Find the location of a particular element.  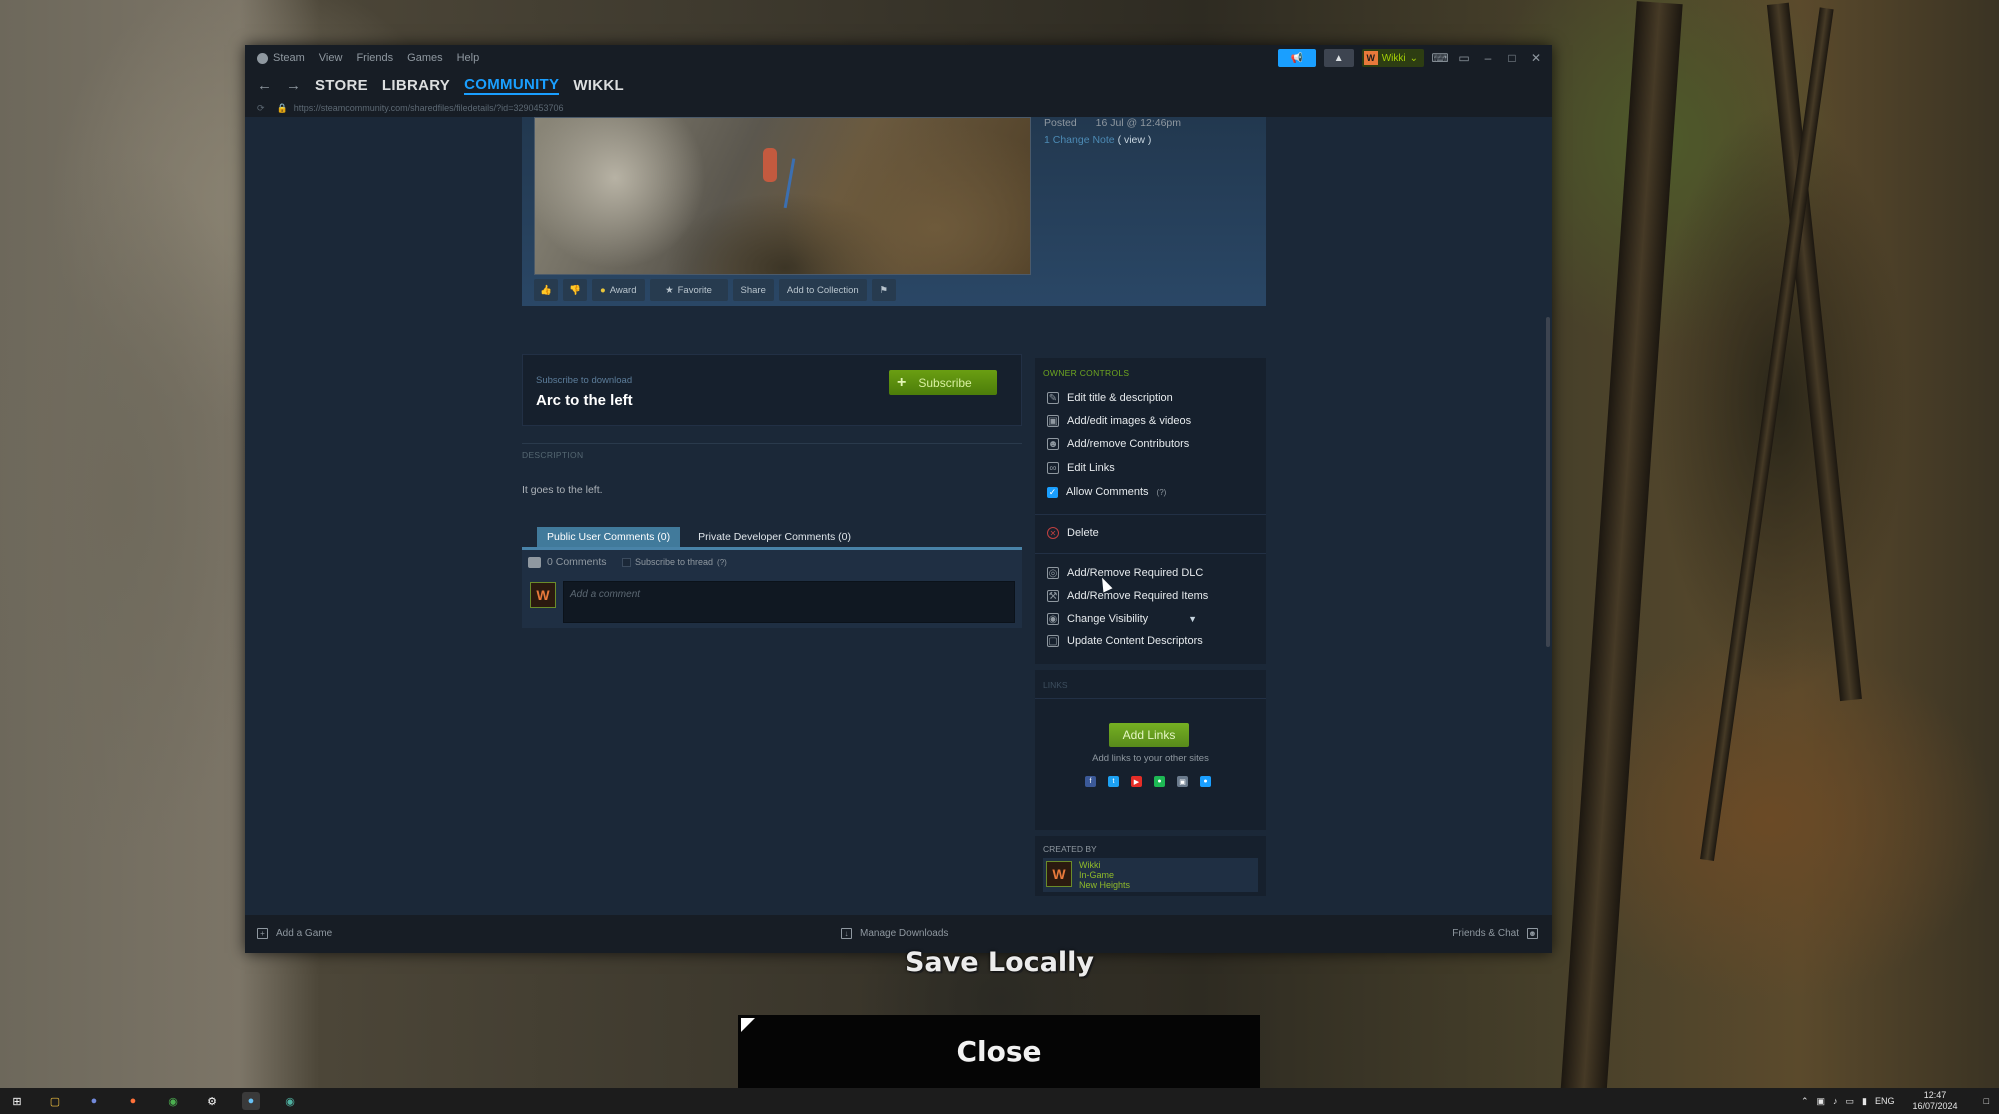

add-game-button: + Add a Game is located at coordinates (294, 933).